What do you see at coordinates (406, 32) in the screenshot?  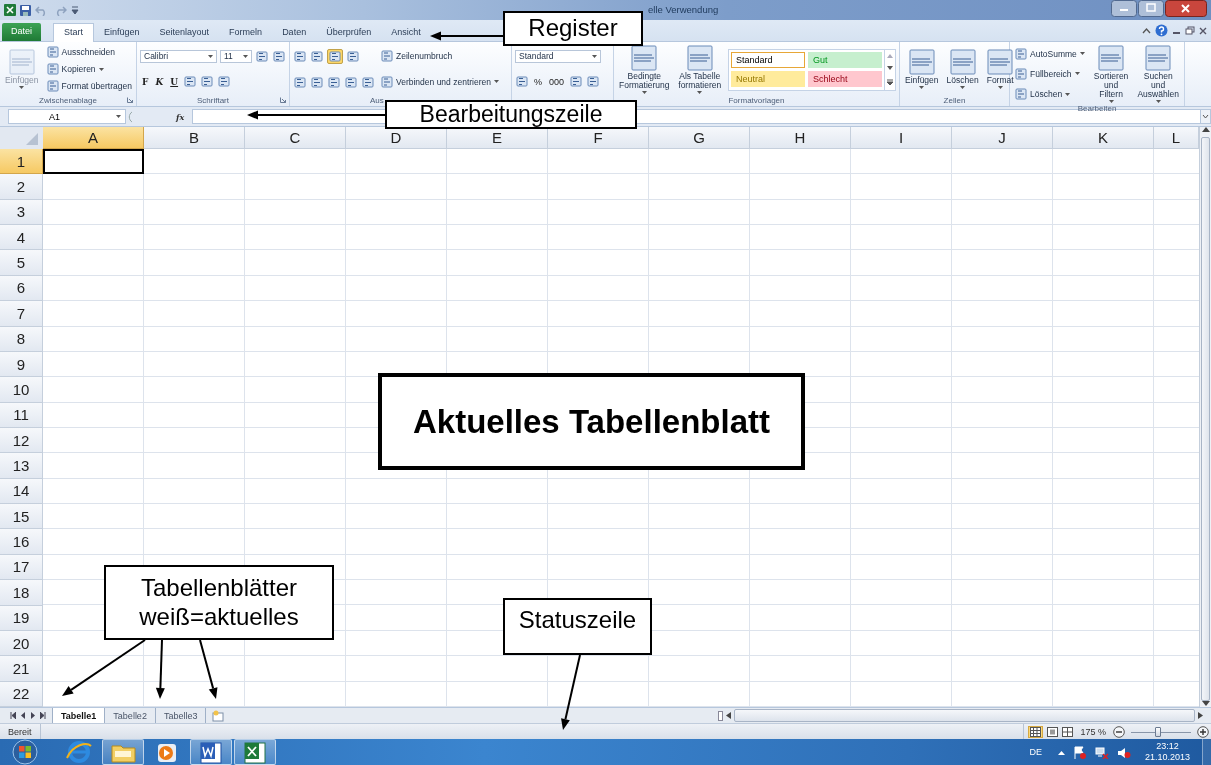 I see `ribbon-tab: Ansicht` at bounding box center [406, 32].